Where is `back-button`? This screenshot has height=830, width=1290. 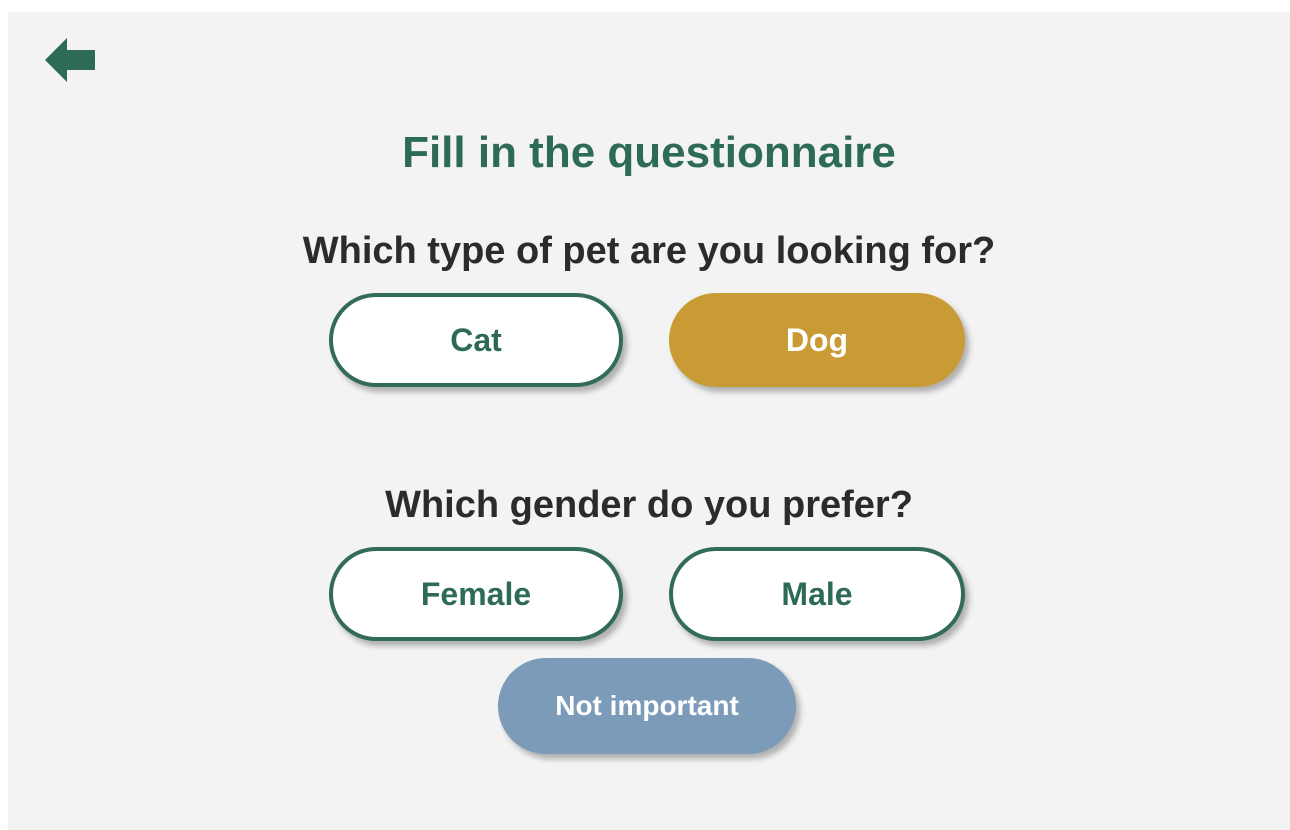 back-button is located at coordinates (70, 60).